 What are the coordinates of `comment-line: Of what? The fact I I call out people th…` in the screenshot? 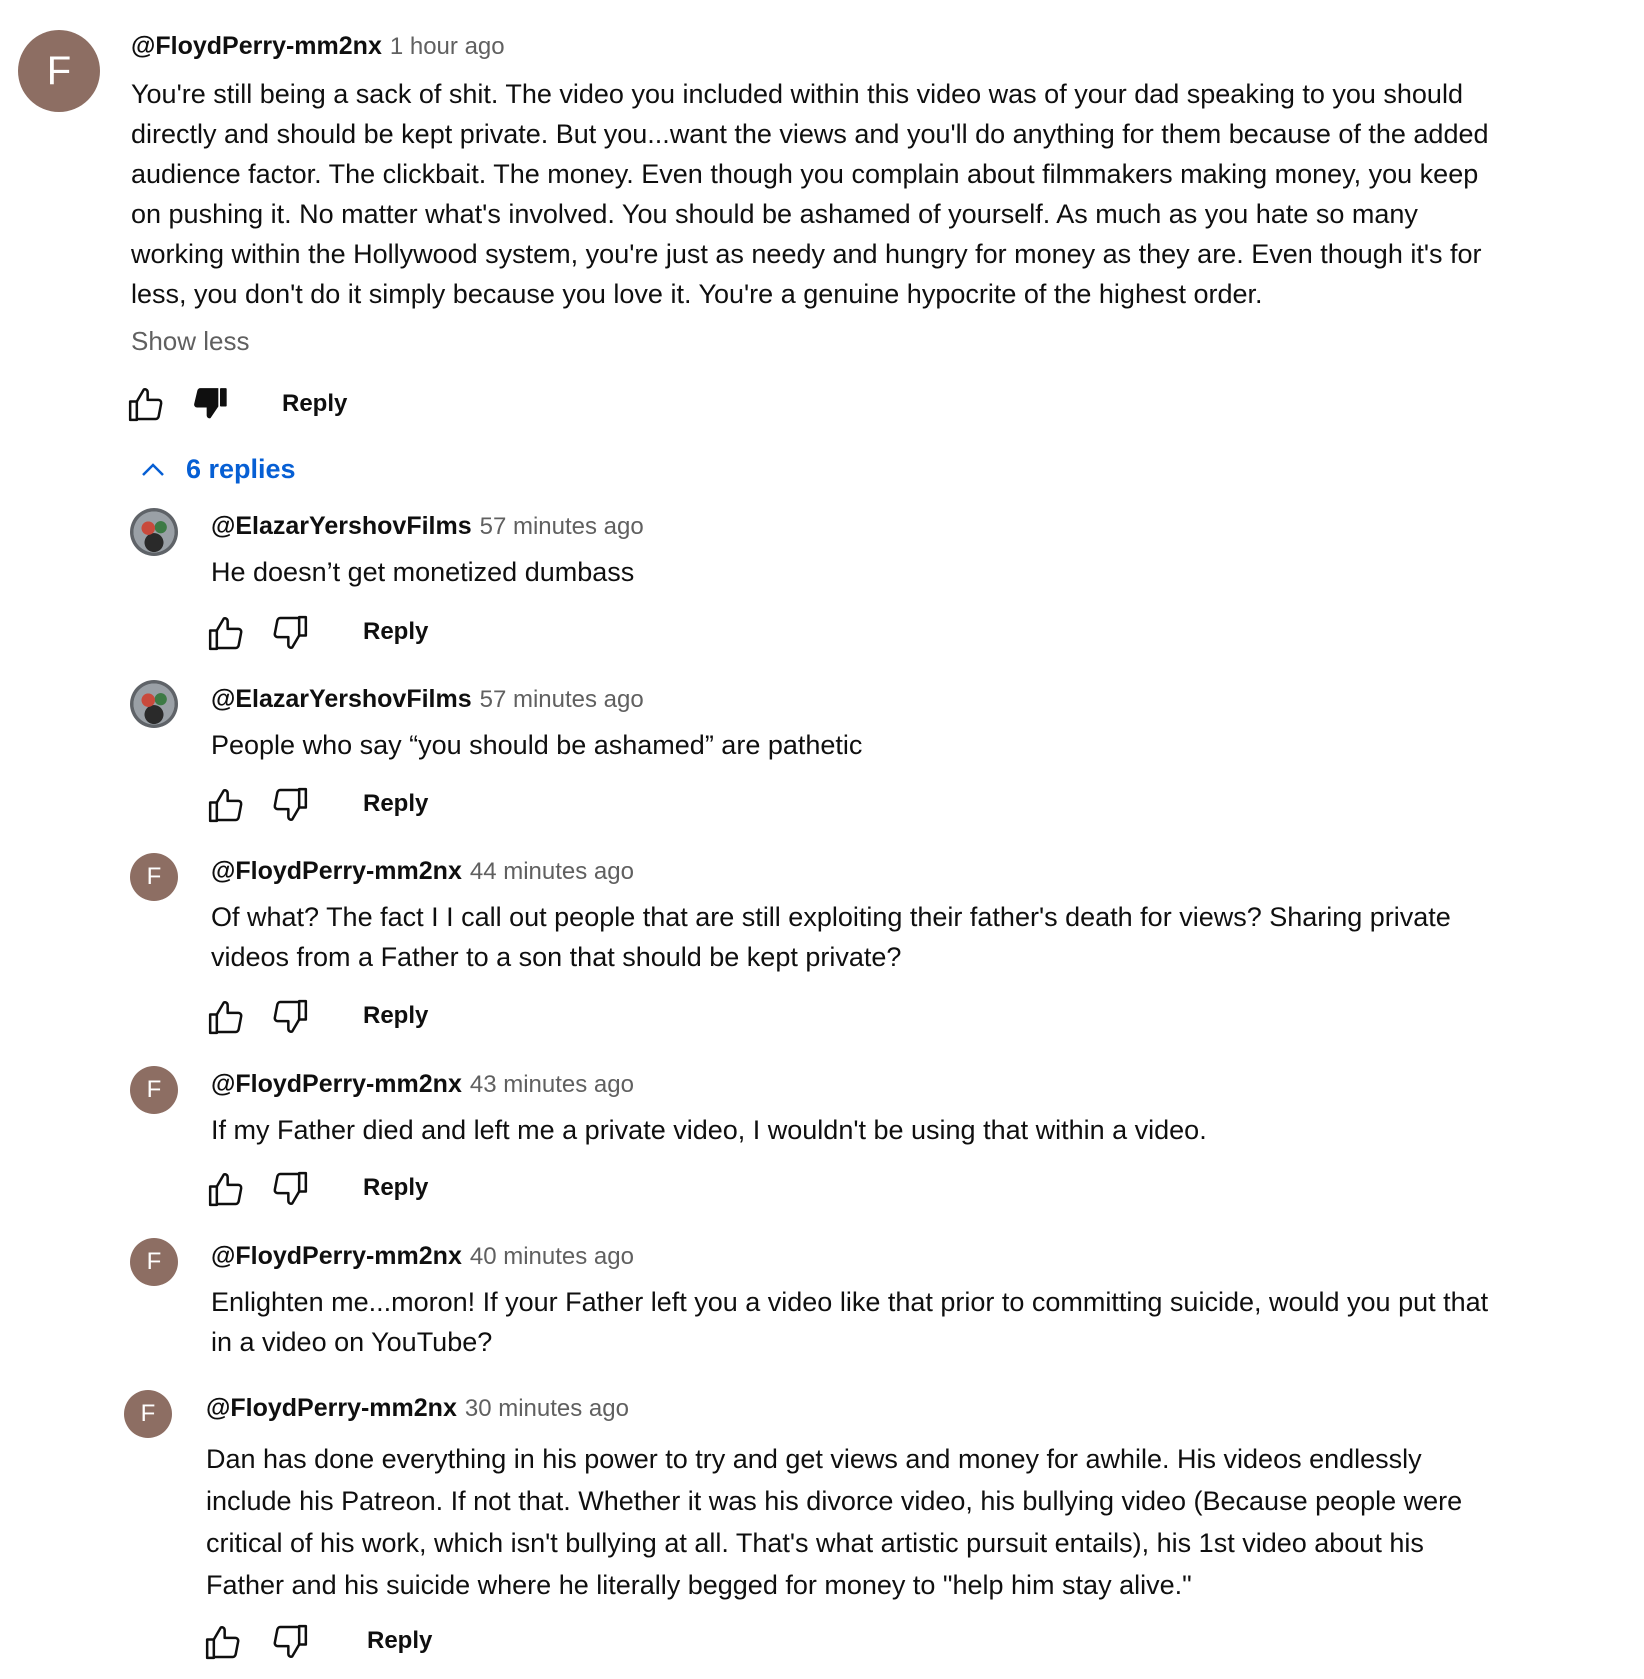 It's located at (831, 917).